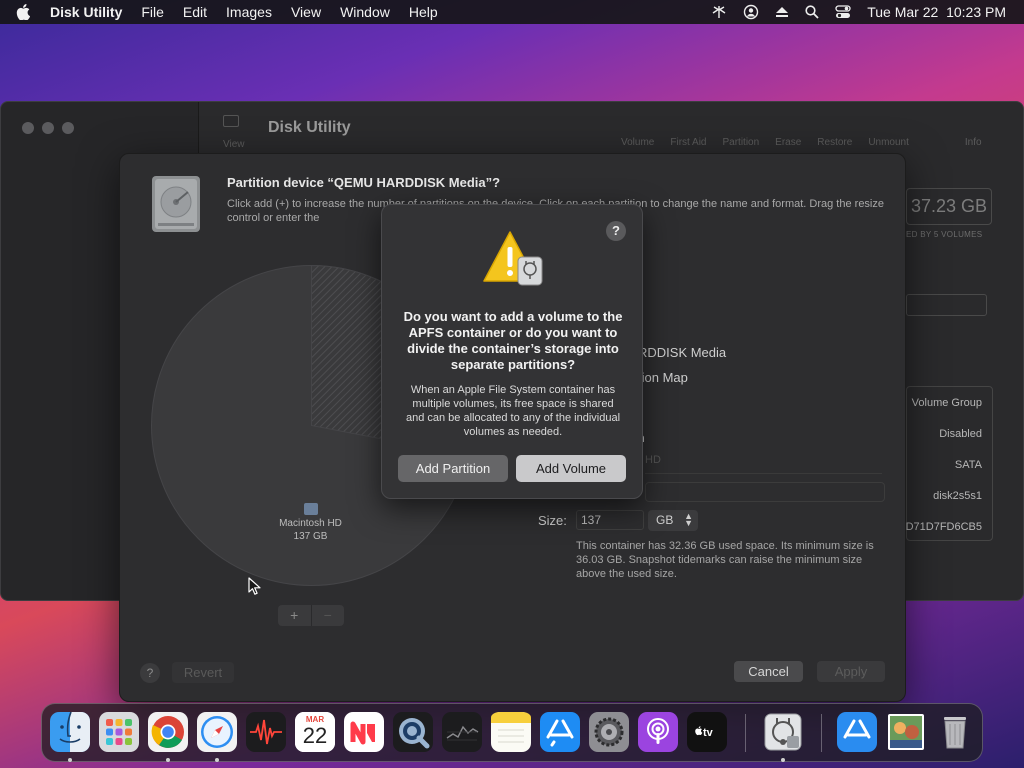  Describe the element at coordinates (973, 142) in the screenshot. I see `toolbar-info-button: Info` at that location.